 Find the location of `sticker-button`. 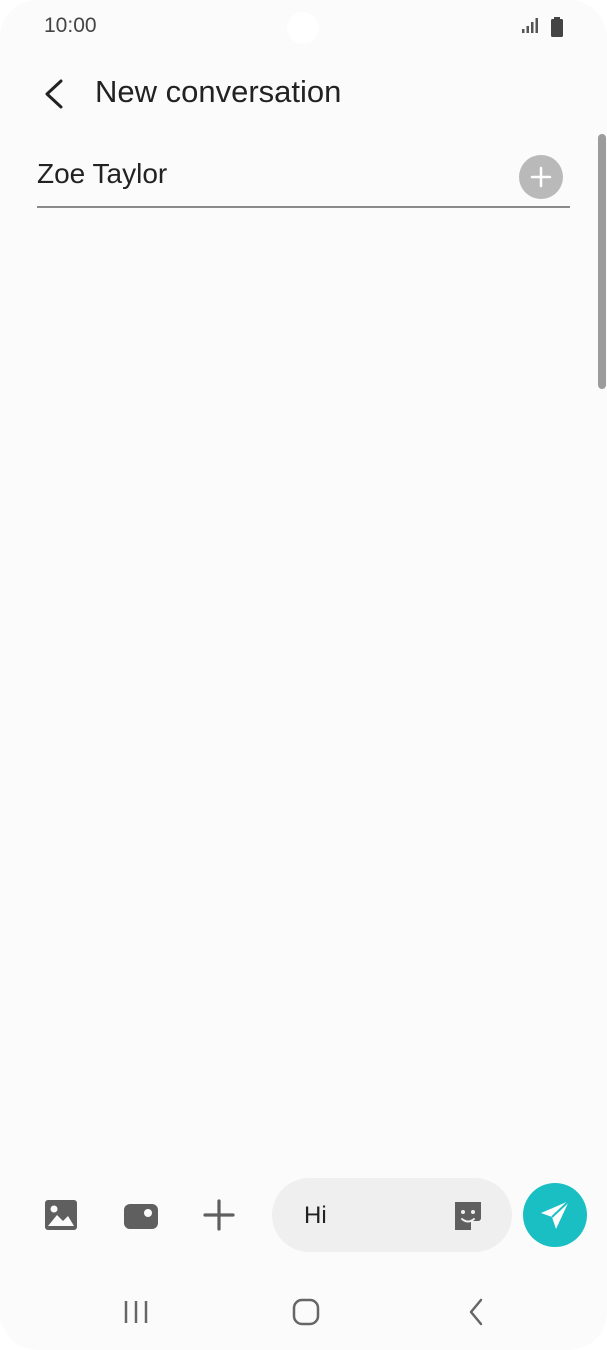

sticker-button is located at coordinates (468, 1216).